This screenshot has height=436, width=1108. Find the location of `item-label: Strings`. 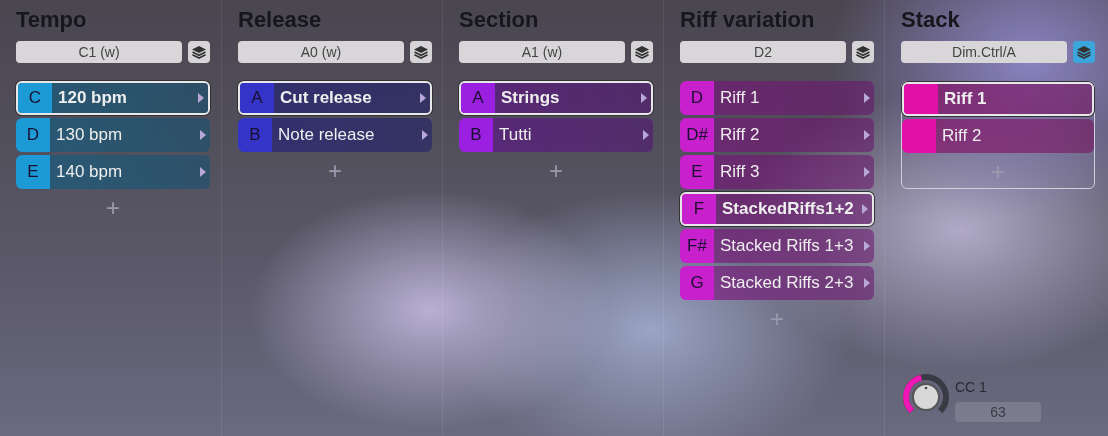

item-label: Strings is located at coordinates (531, 98).